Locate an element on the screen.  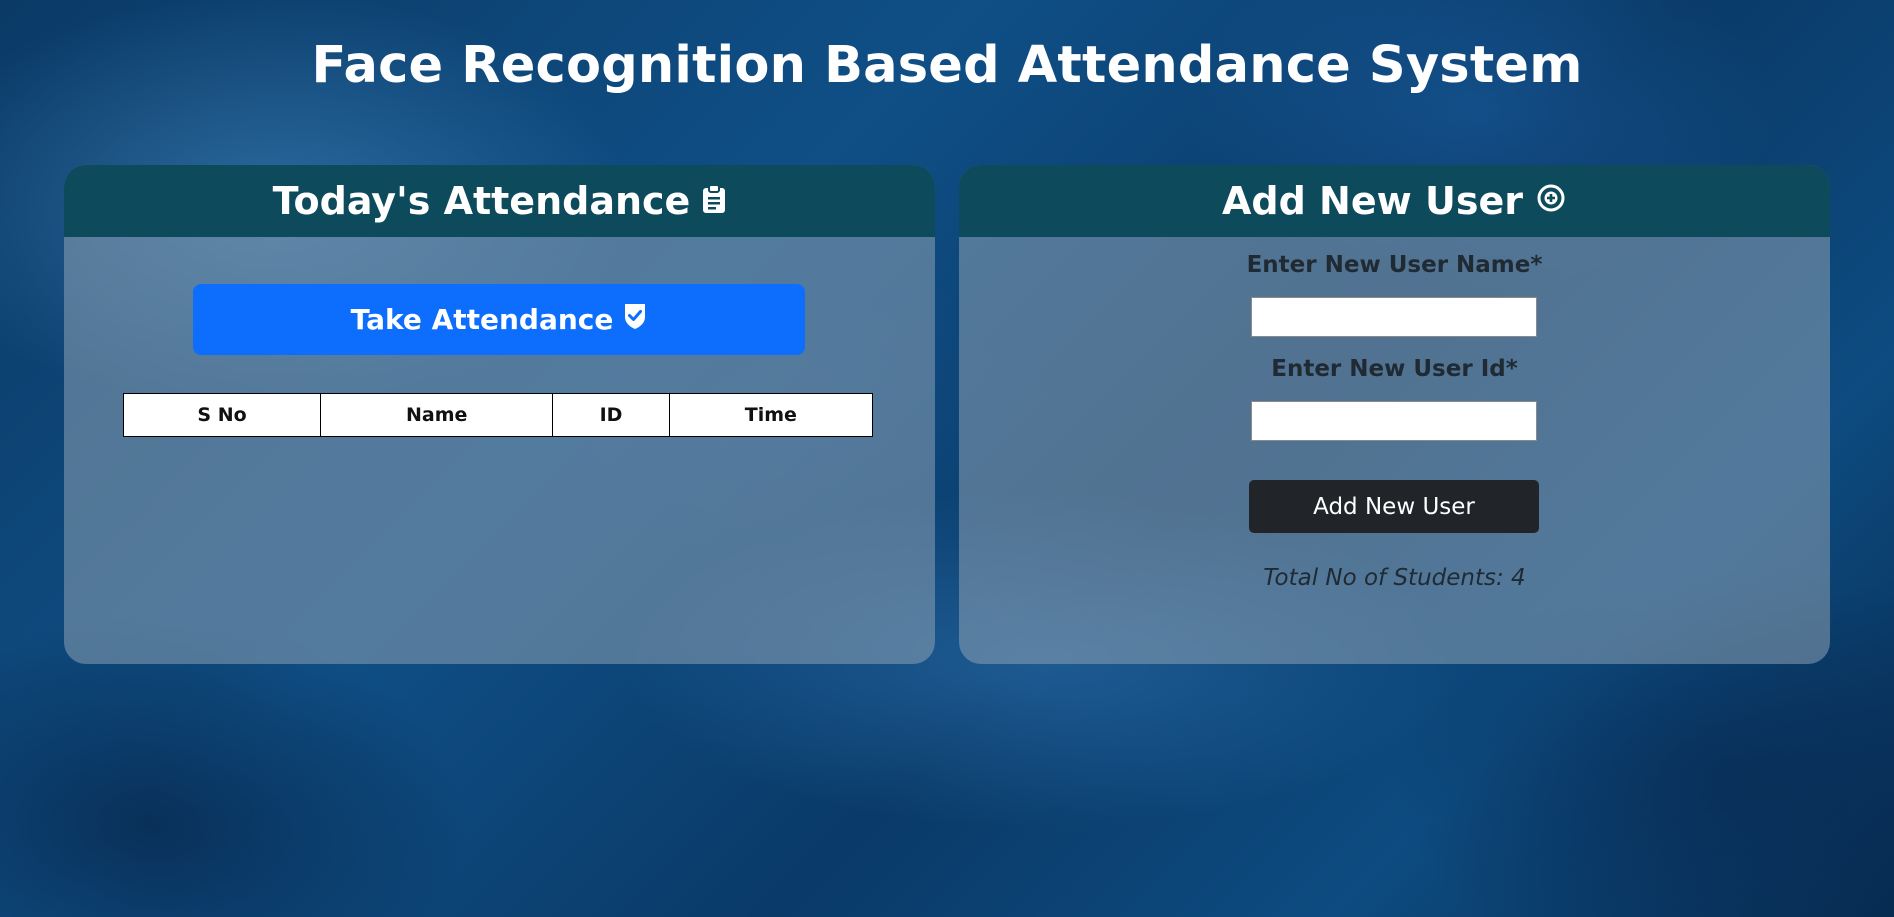
user-name-input is located at coordinates (1394, 317).